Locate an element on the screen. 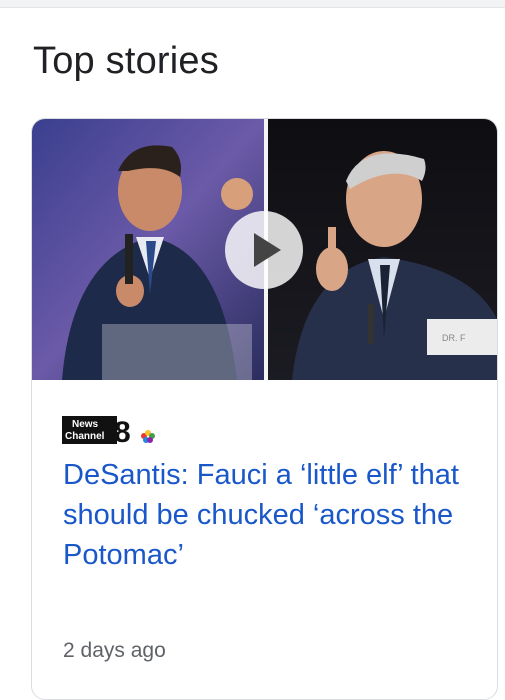 The image size is (505, 700). section-title: Top stories is located at coordinates (126, 61).